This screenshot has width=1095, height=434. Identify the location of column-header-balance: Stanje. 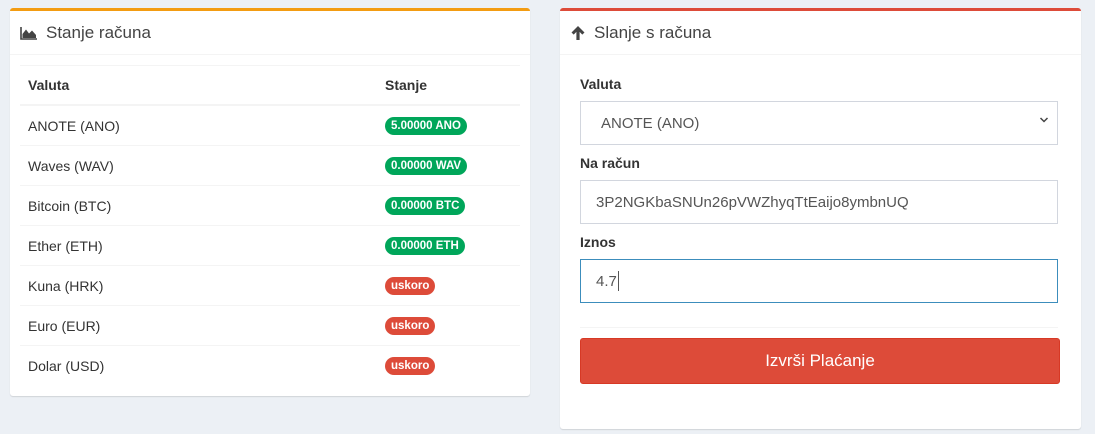
(448, 85).